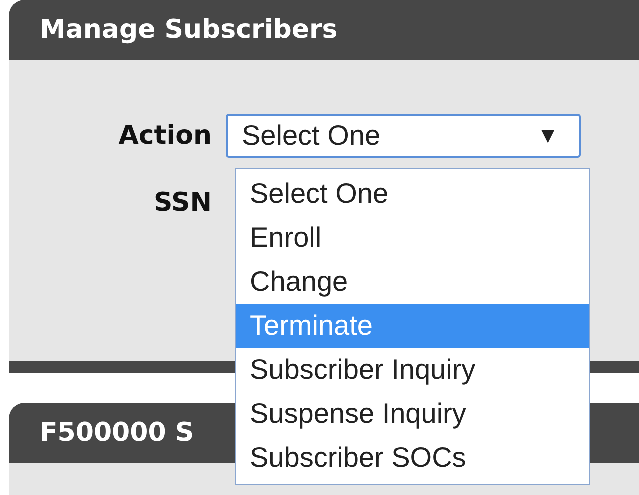 This screenshot has width=639, height=495. I want to click on panel-title: Manage Subscribers, so click(189, 30).